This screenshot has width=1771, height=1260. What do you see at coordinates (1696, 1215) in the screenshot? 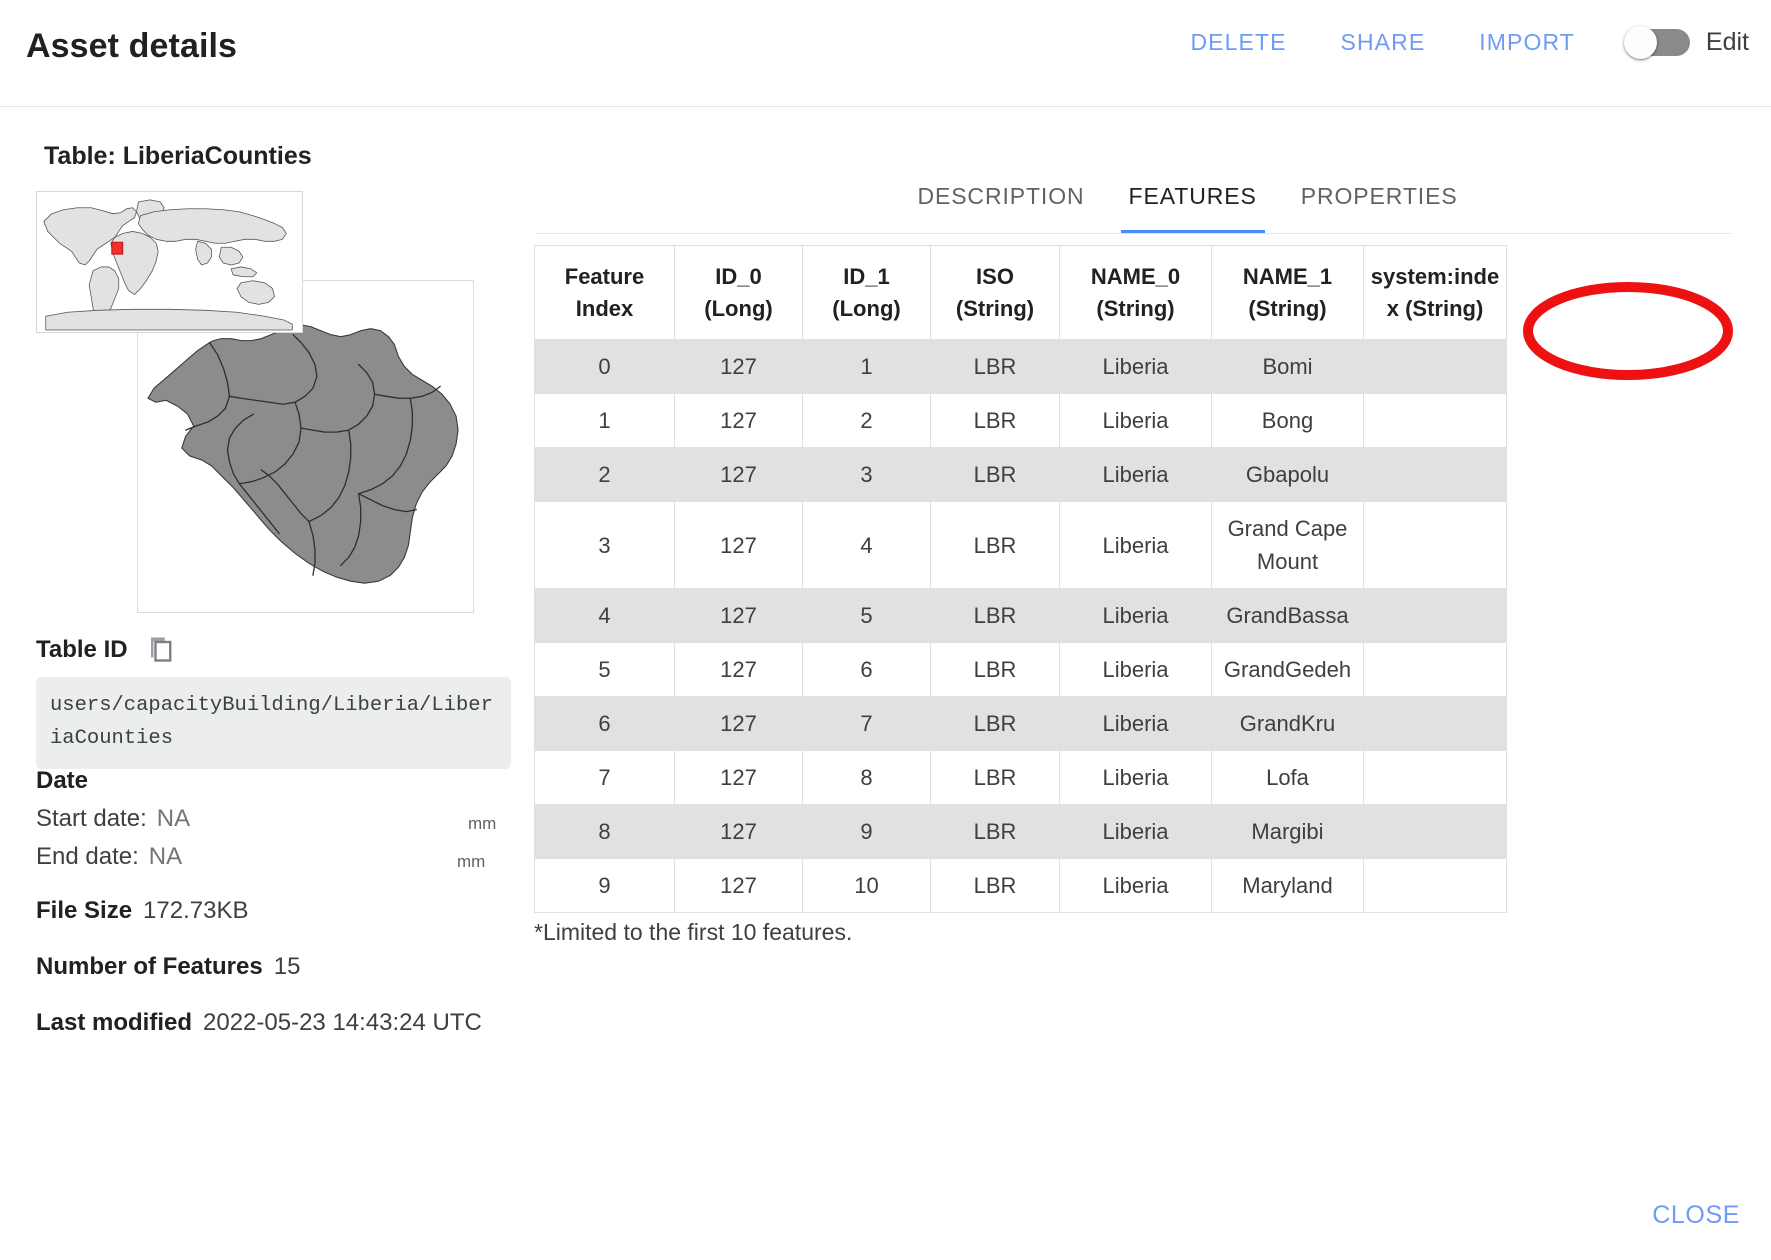
I see `close-button: CLOSE` at bounding box center [1696, 1215].